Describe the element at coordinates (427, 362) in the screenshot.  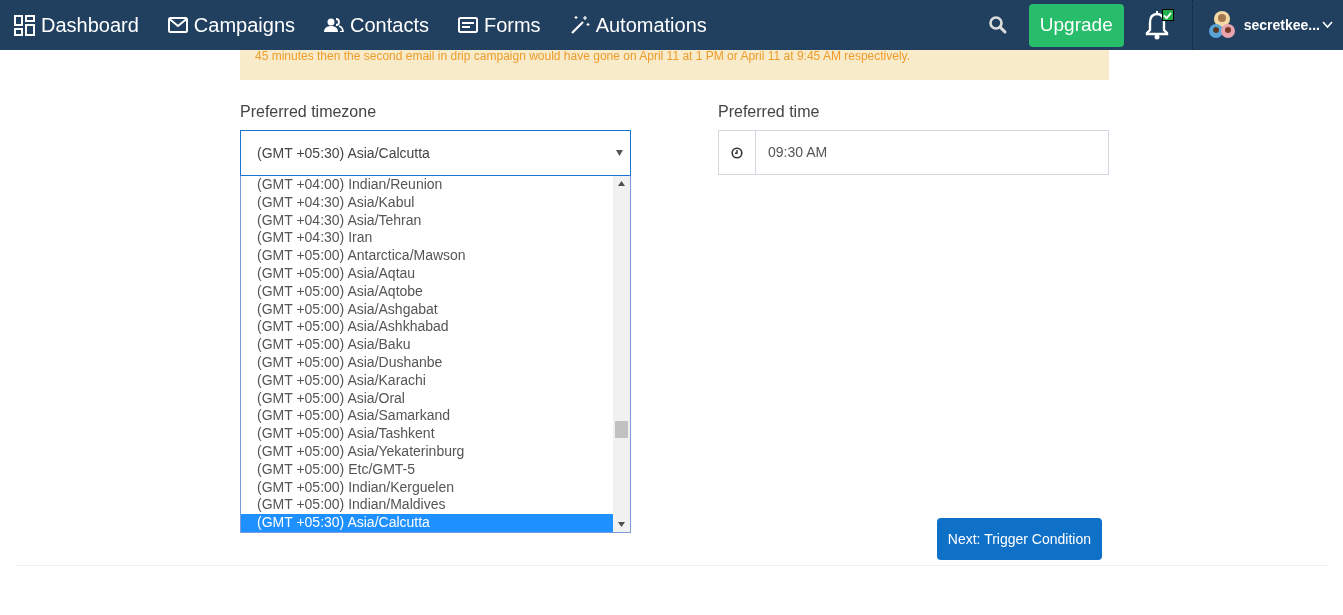
I see `timezone-option: (GMT +05:00) Asia/Dushanbe` at that location.